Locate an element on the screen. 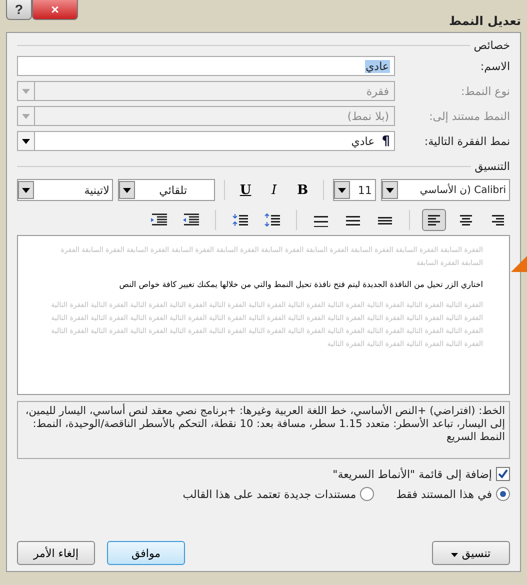 The height and width of the screenshot is (585, 527). field-label: النمط مستند إلى: is located at coordinates (469, 116).